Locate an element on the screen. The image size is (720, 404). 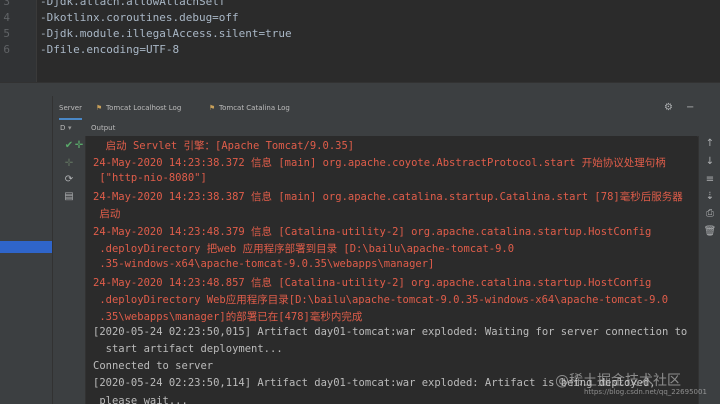
code-line: -Djdk.attach.allowAttachSelf is located at coordinates (132, 4).